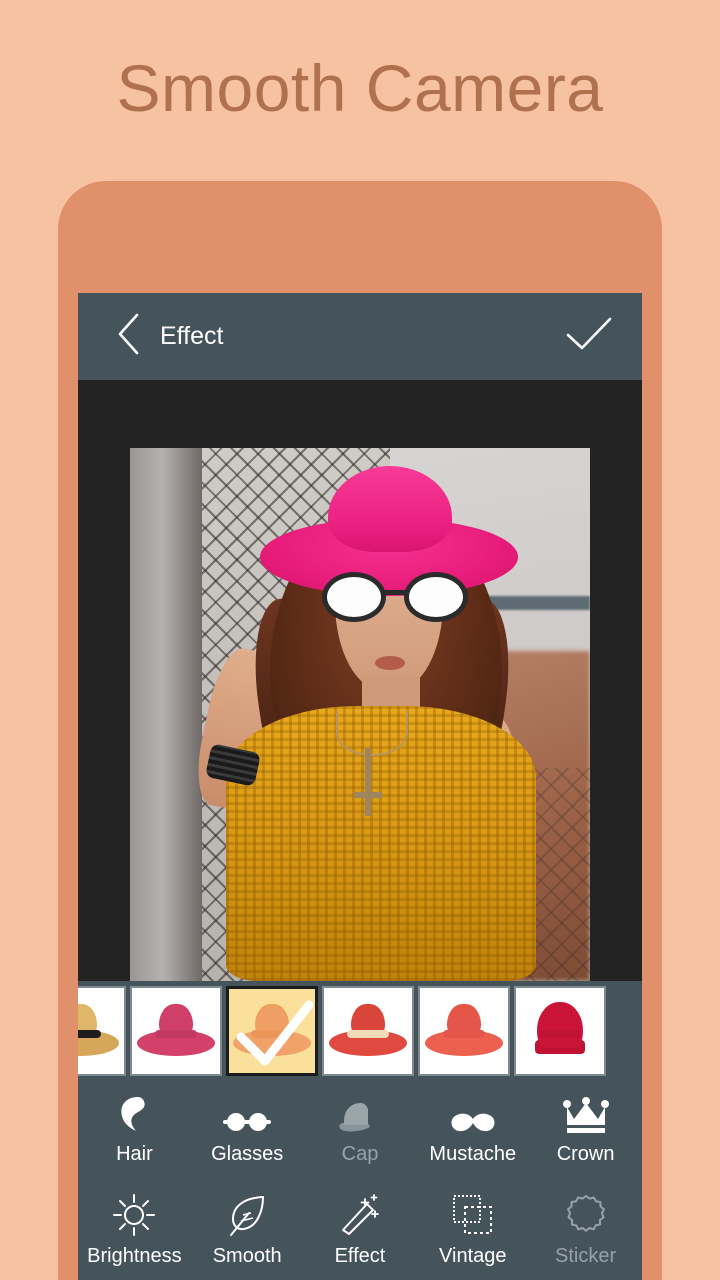 The height and width of the screenshot is (1280, 720). What do you see at coordinates (134, 1115) in the screenshot?
I see `hair-icon` at bounding box center [134, 1115].